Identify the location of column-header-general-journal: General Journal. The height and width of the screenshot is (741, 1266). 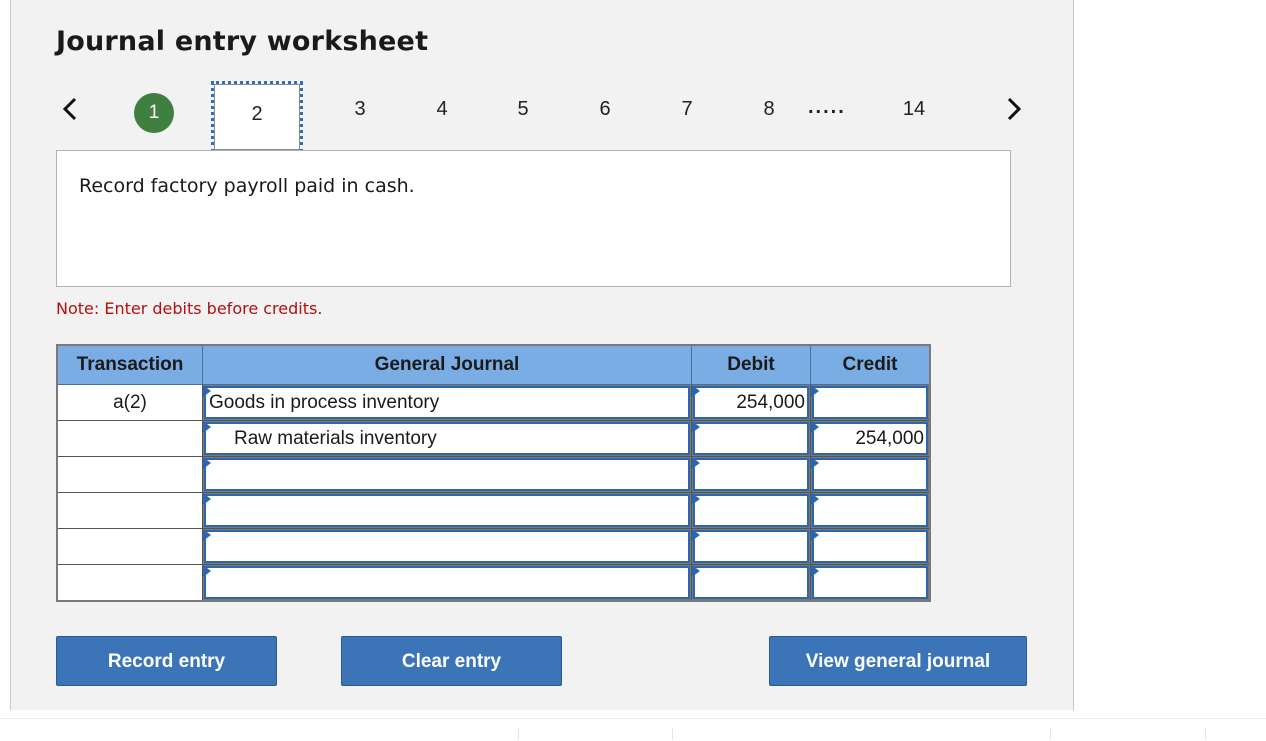
(447, 364).